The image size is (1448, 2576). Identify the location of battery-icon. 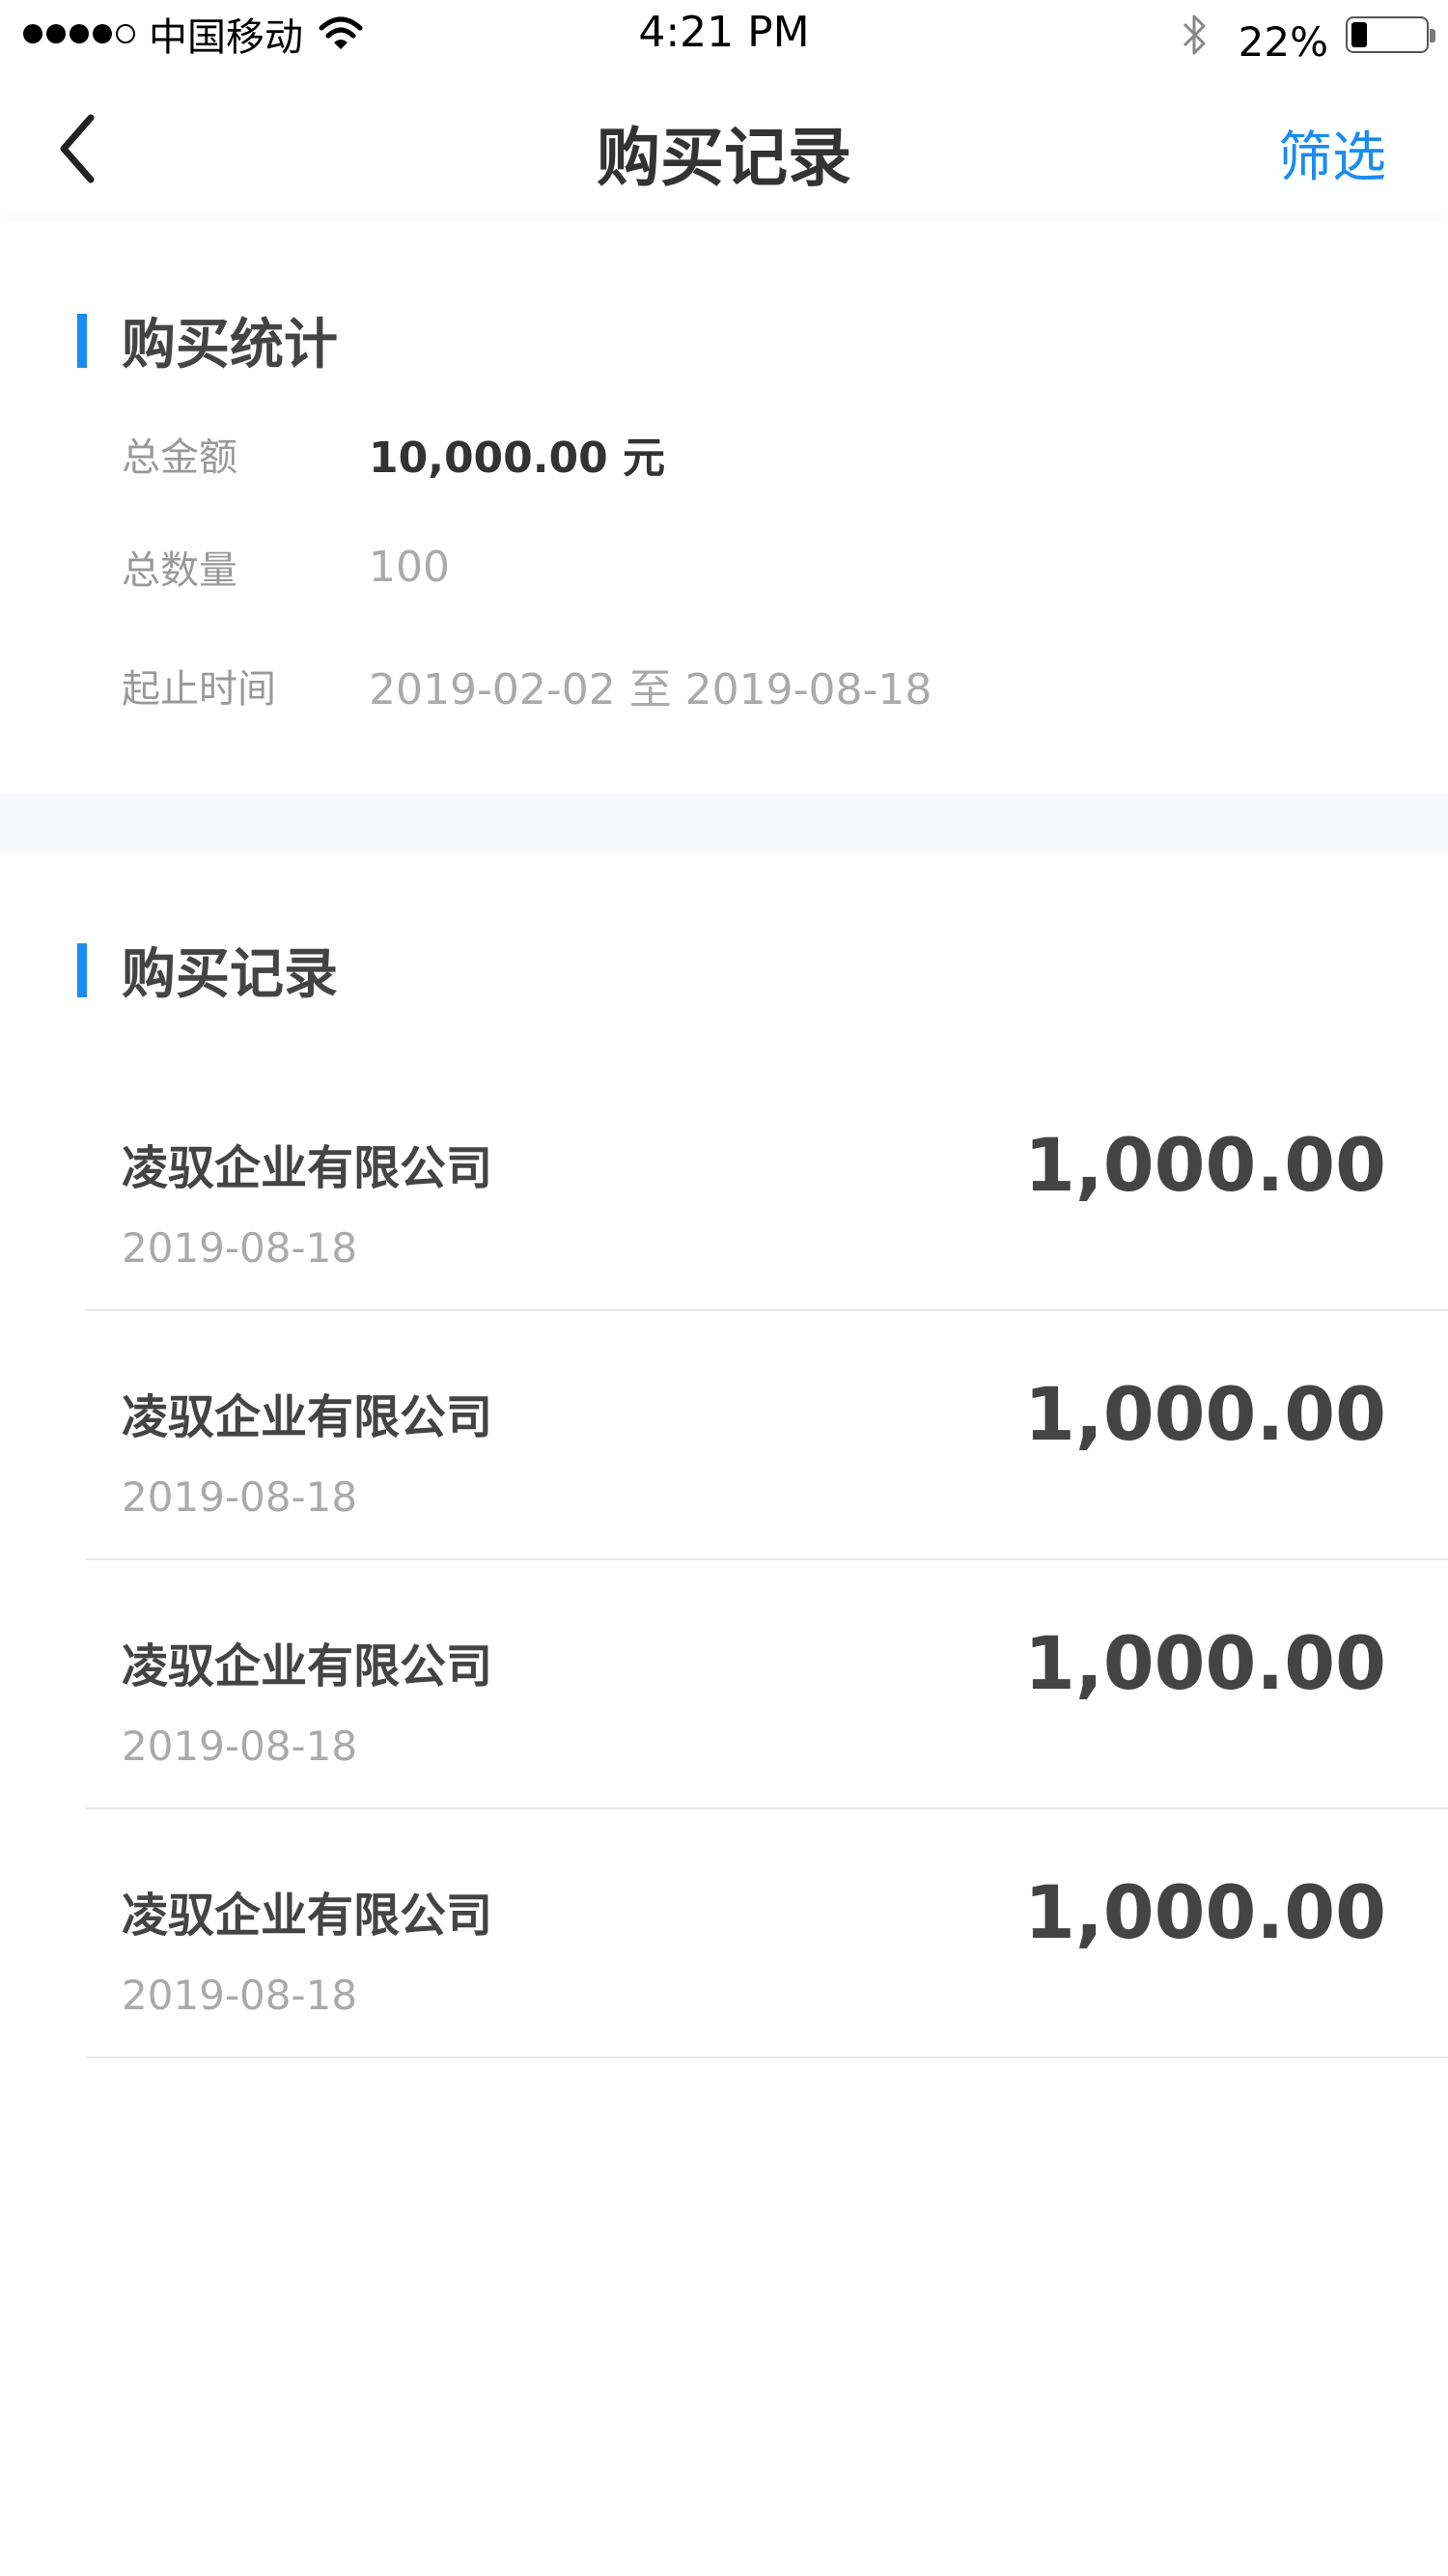
(1390, 35).